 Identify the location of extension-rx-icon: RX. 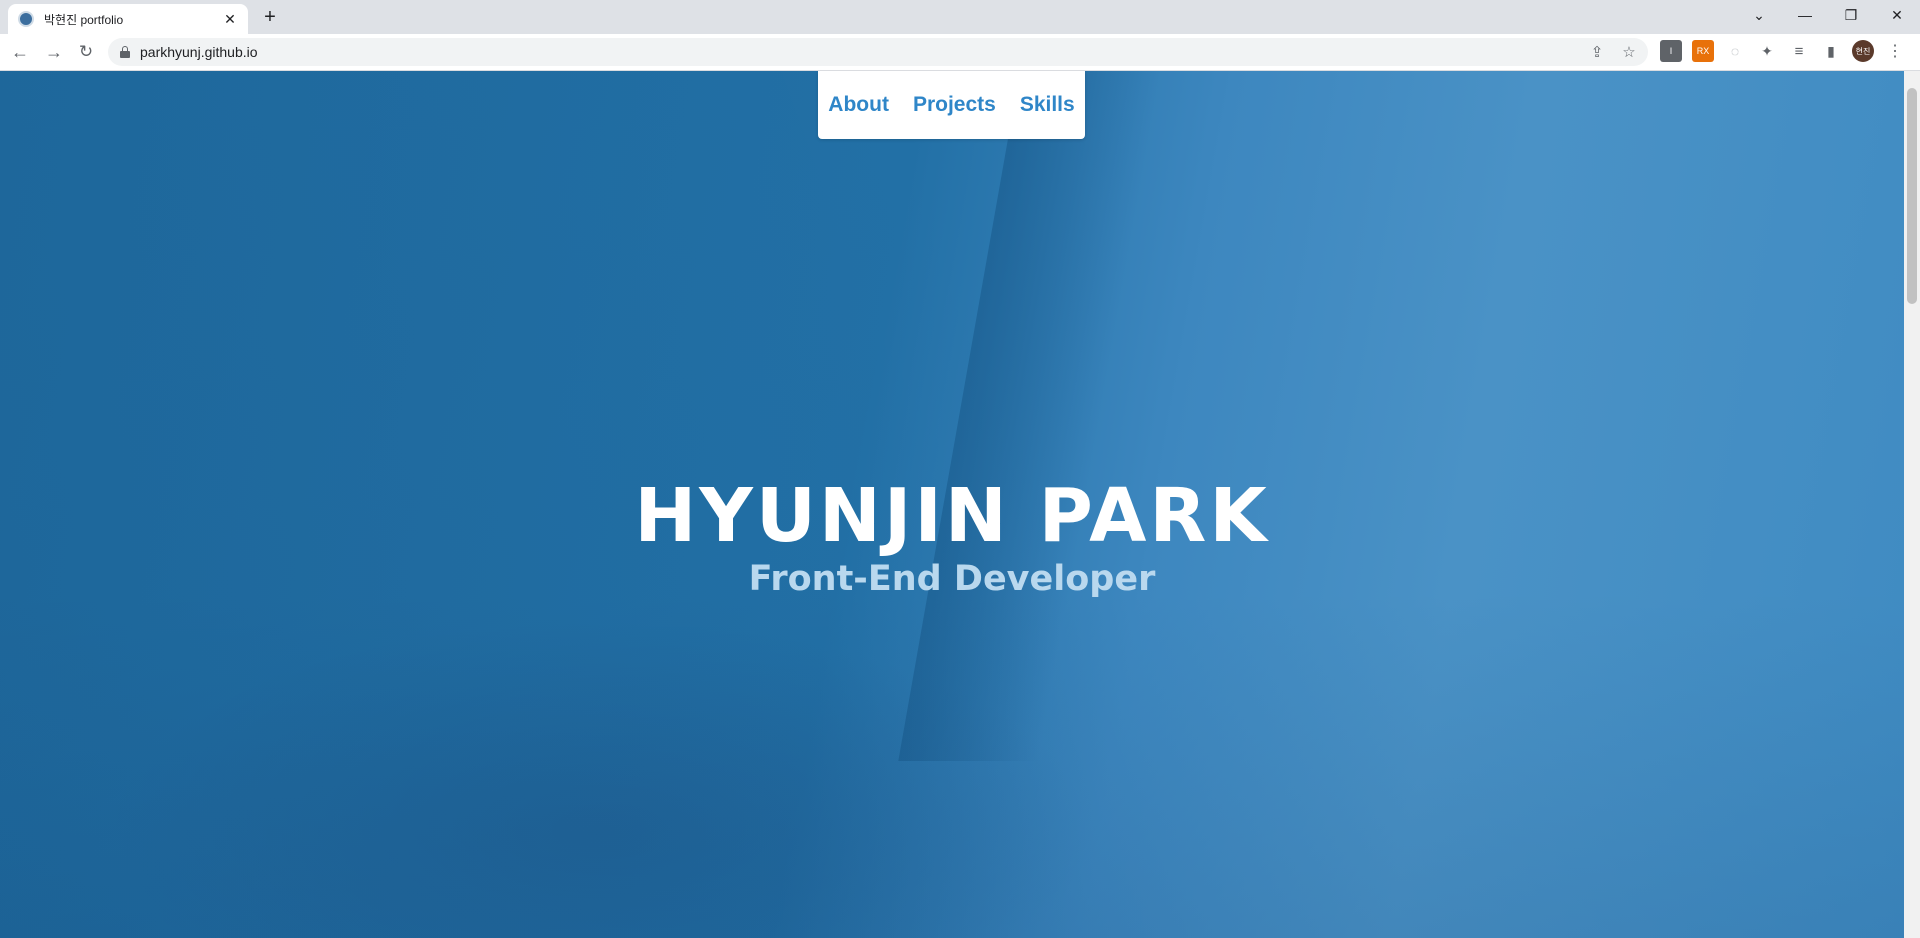
(1703, 51).